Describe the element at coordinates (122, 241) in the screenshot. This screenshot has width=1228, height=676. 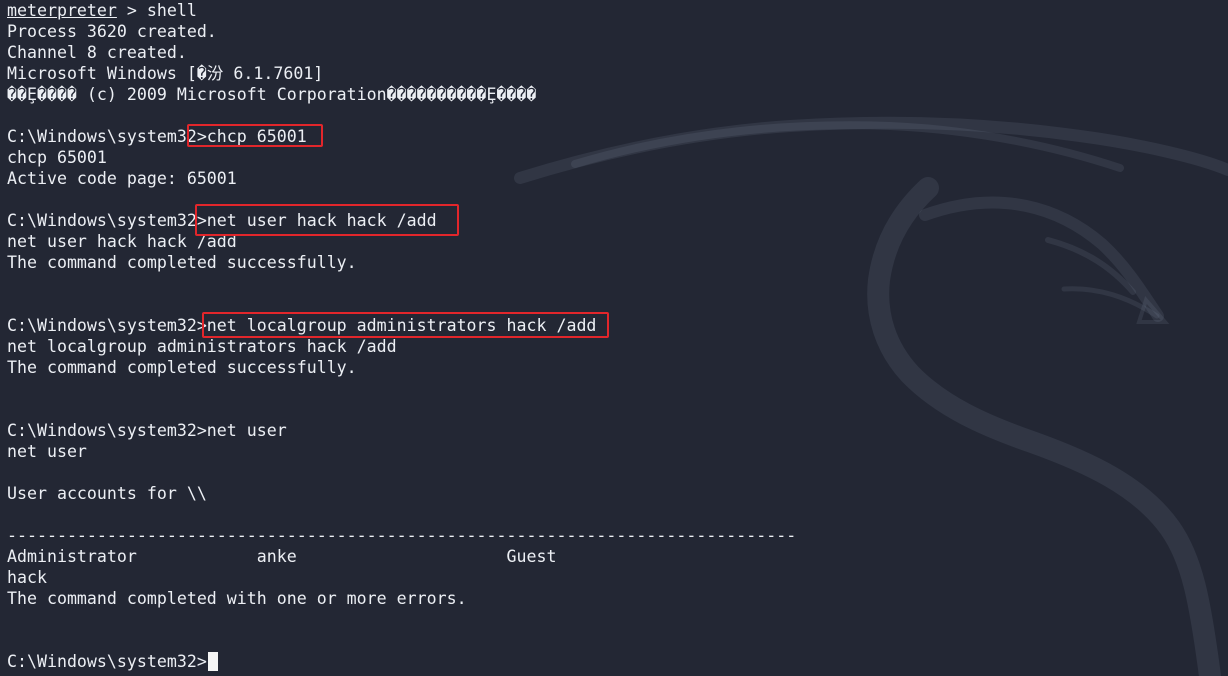
I see `net-user-add-echo-line: net user hack hack /add` at that location.